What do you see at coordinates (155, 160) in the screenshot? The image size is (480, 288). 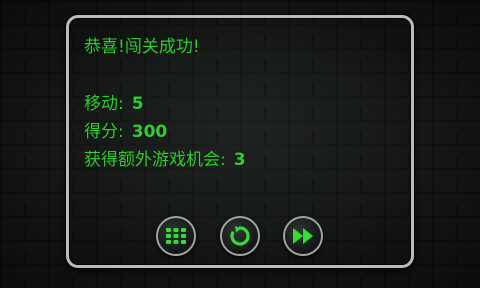 I see `extra-chances-label: 获得额外游戏机会:` at bounding box center [155, 160].